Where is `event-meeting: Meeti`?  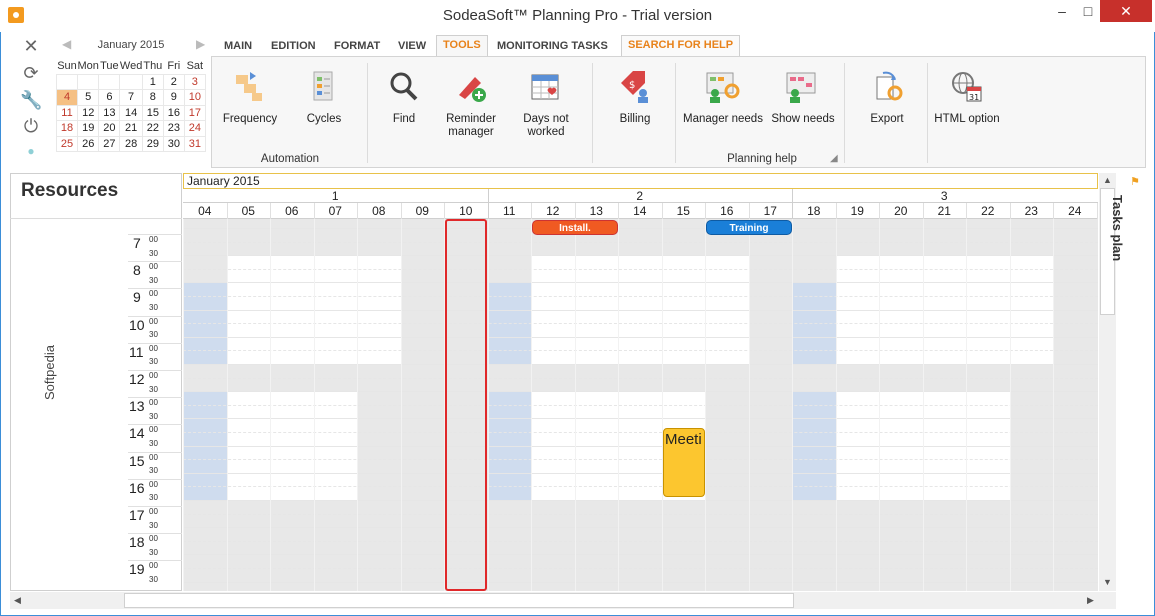 event-meeting: Meeti is located at coordinates (684, 462).